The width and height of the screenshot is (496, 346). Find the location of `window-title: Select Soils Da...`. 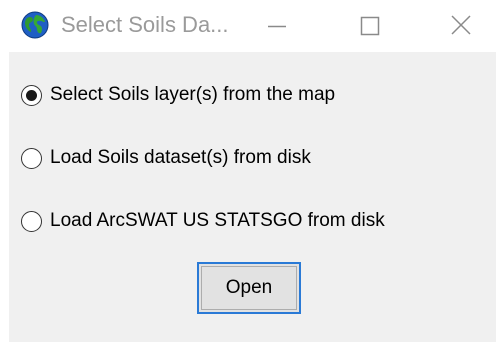

window-title: Select Soils Da... is located at coordinates (145, 24).